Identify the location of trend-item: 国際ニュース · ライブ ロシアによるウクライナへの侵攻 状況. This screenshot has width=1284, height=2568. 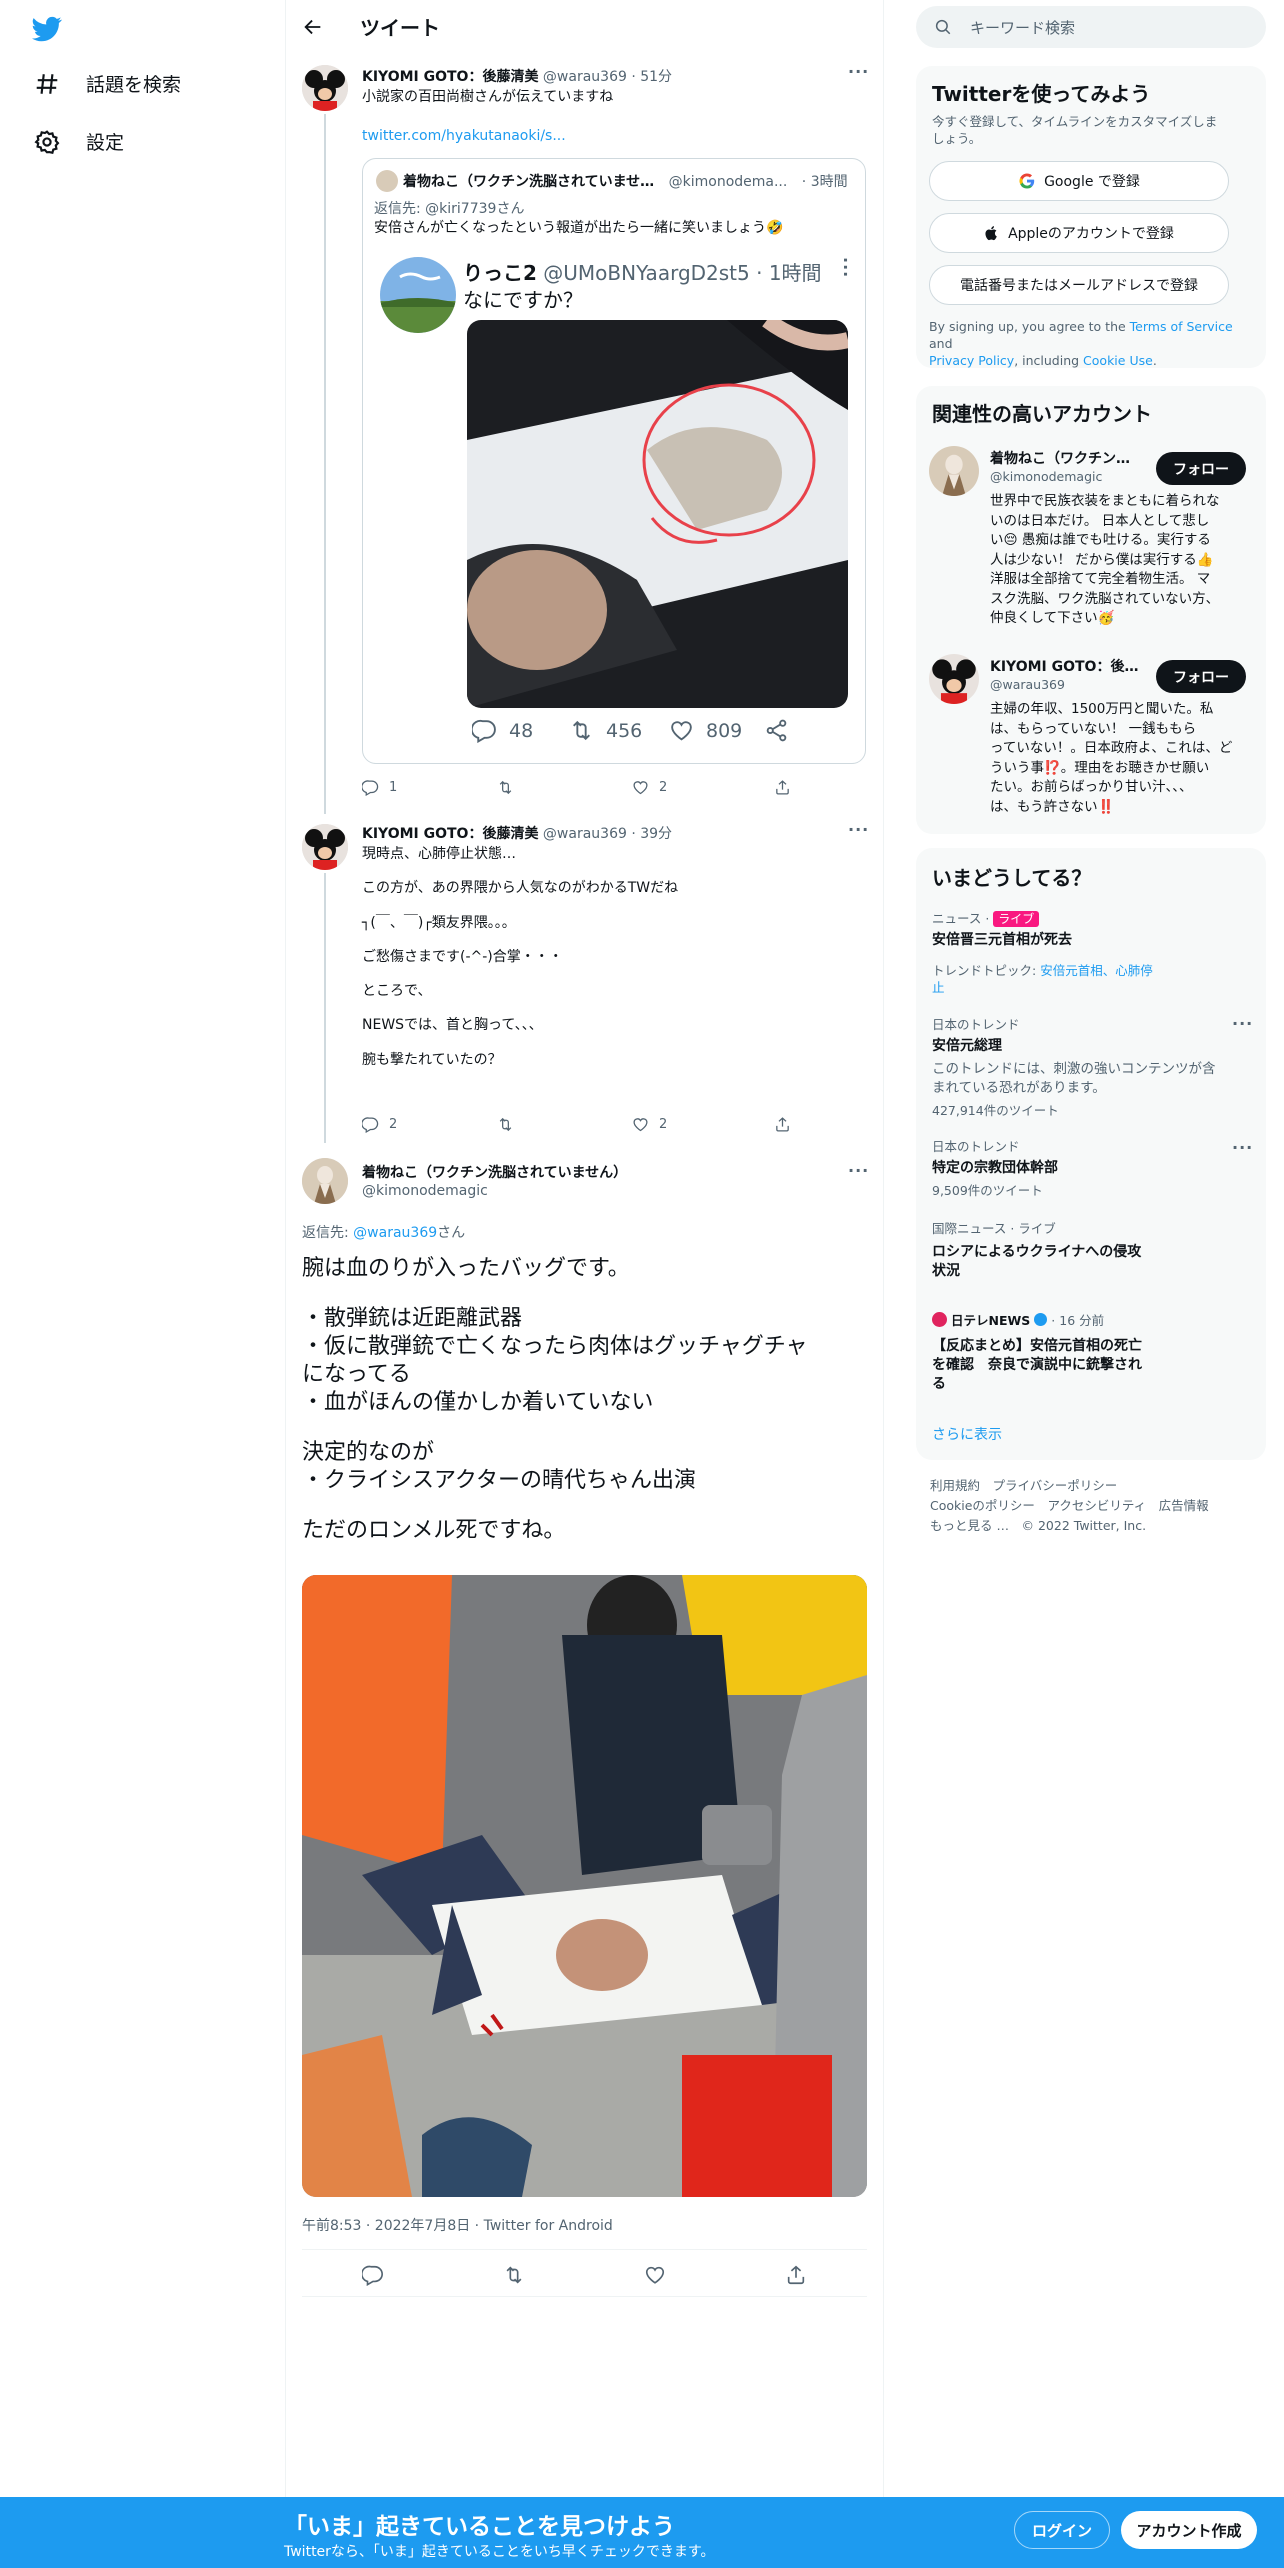
(1092, 1249).